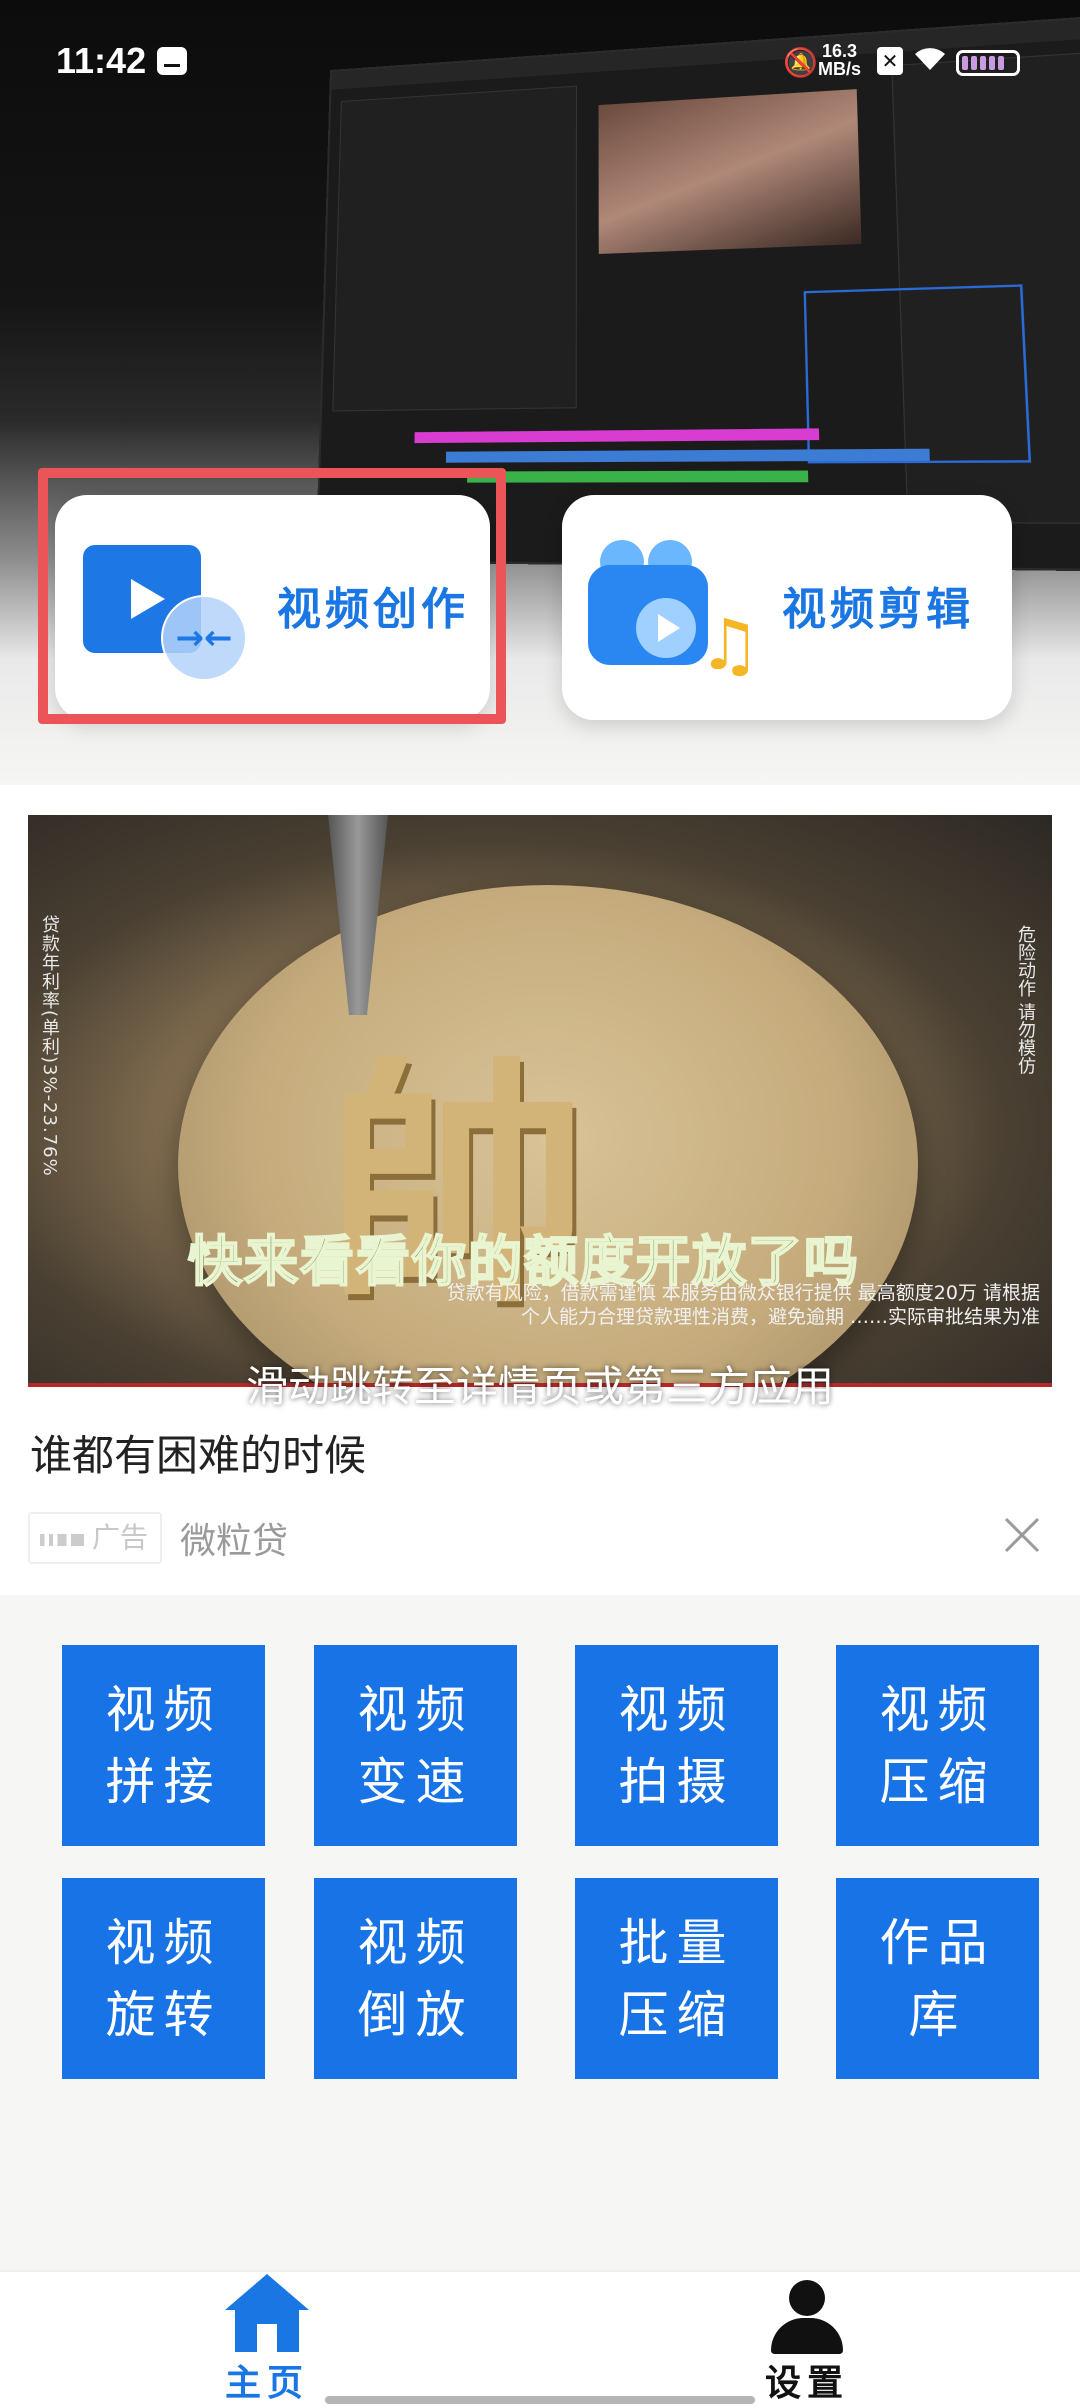  What do you see at coordinates (676, 1745) in the screenshot?
I see `video-shoot-button: 视频 拍摄` at bounding box center [676, 1745].